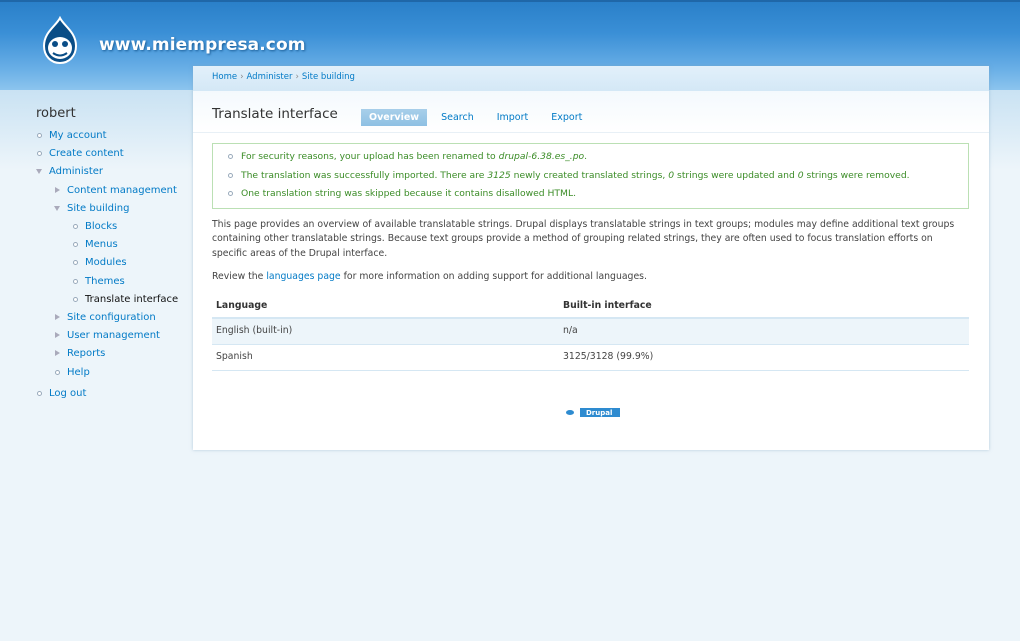 Image resolution: width=1020 pixels, height=641 pixels. I want to click on menu-link-modules: Modules, so click(106, 262).